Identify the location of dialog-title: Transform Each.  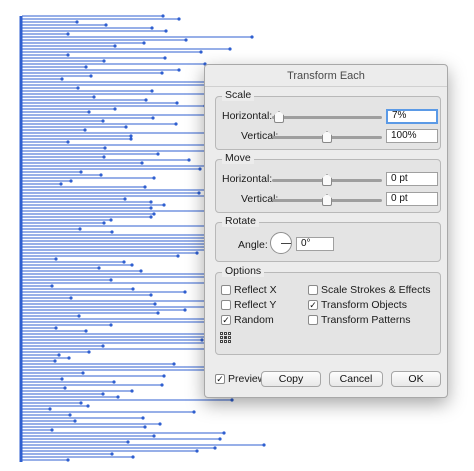
(326, 76).